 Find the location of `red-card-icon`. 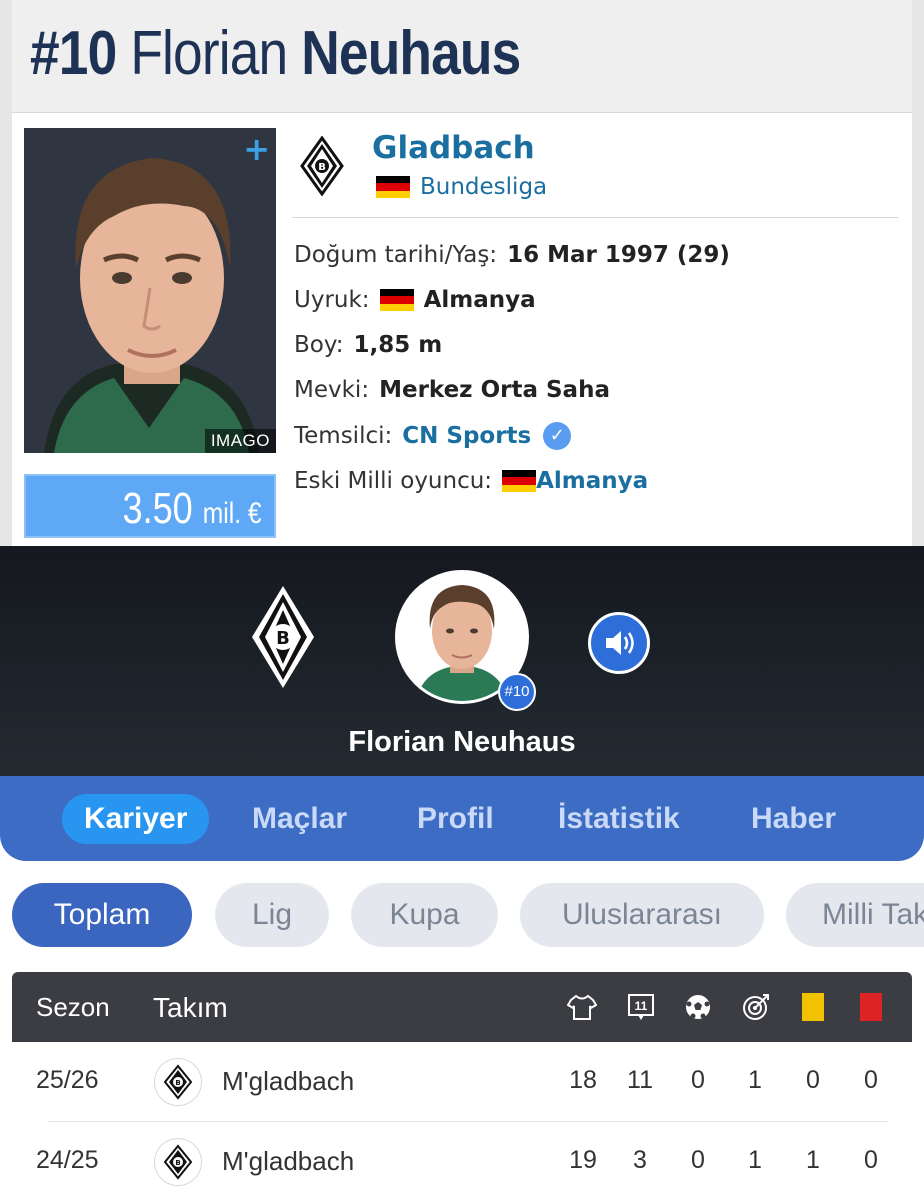

red-card-icon is located at coordinates (871, 1007).